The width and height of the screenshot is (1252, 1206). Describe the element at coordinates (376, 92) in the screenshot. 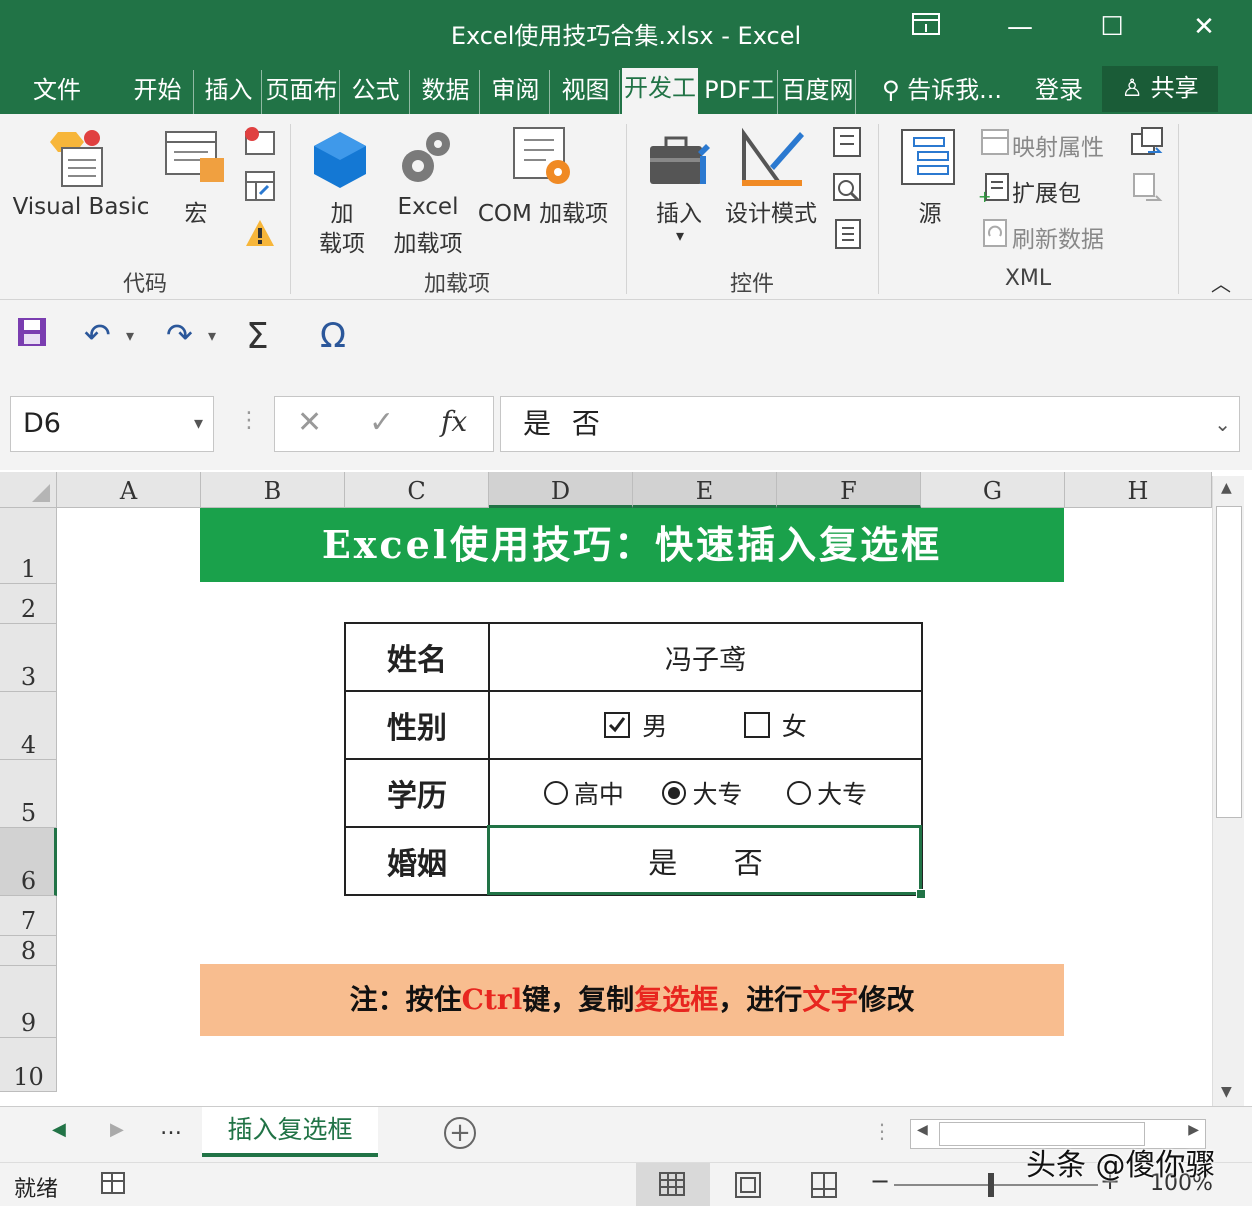

I see `tab-formulas: 公式` at that location.